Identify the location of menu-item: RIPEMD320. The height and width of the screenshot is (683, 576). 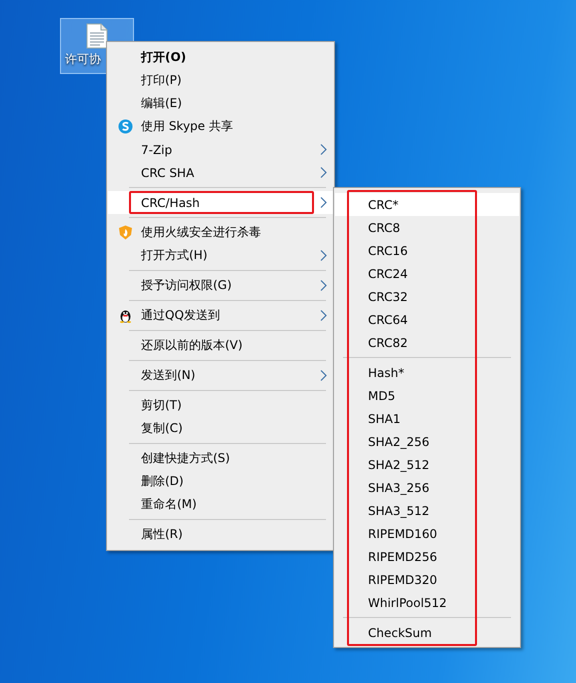
(427, 579).